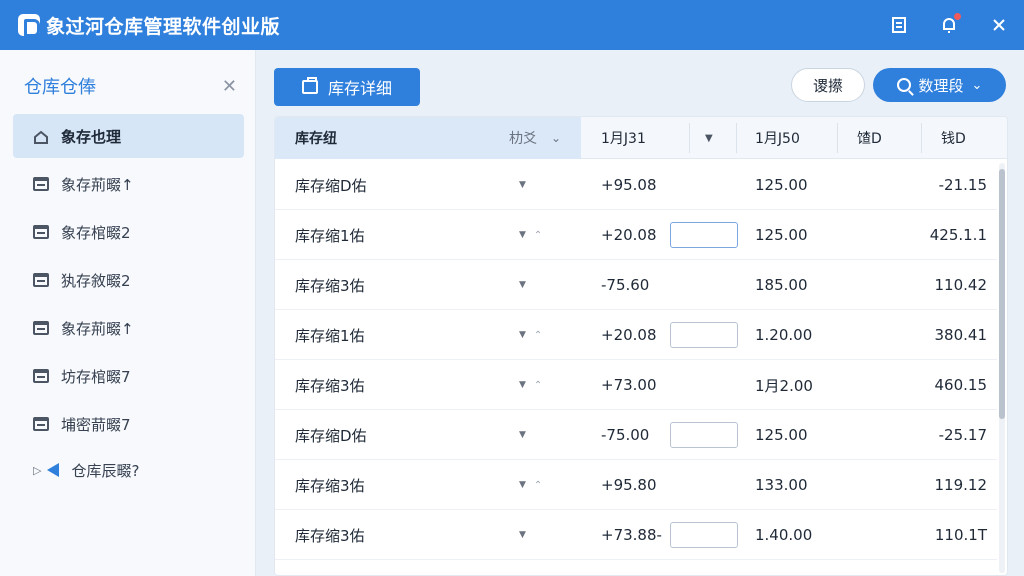 The image size is (1024, 576). What do you see at coordinates (781, 285) in the screenshot?
I see `row-value-b: 185.00` at bounding box center [781, 285].